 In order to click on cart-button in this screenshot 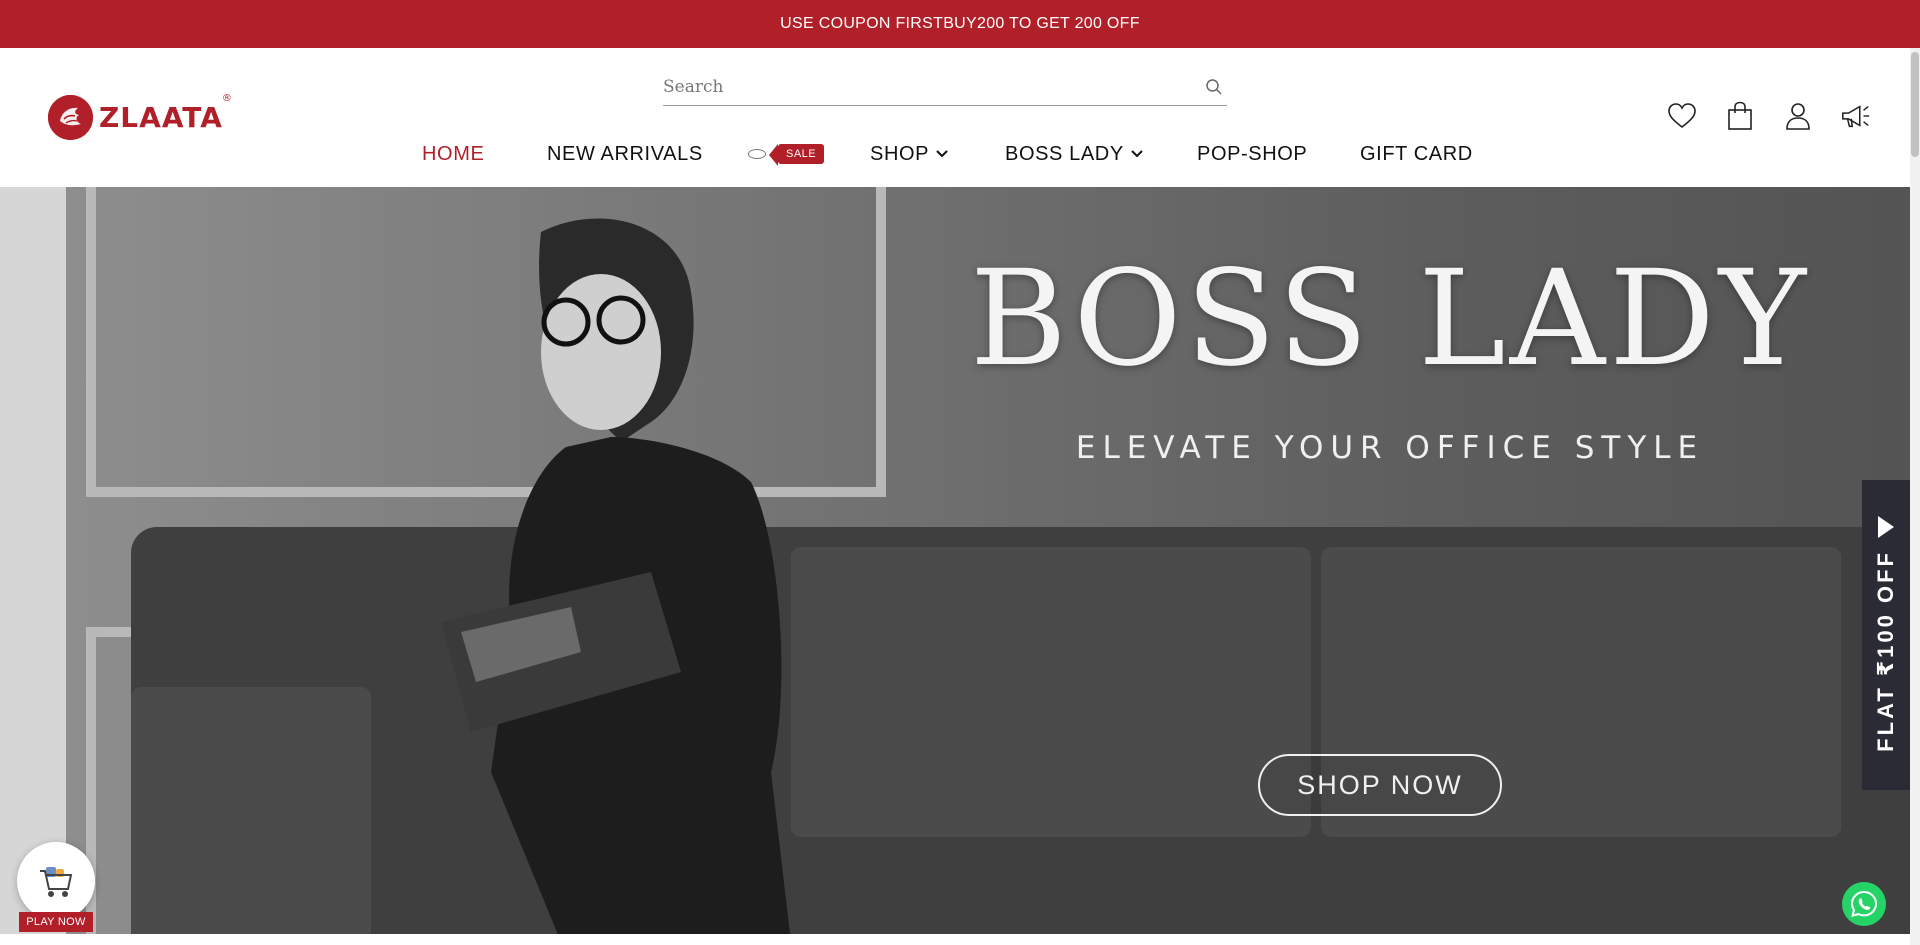, I will do `click(1740, 116)`.